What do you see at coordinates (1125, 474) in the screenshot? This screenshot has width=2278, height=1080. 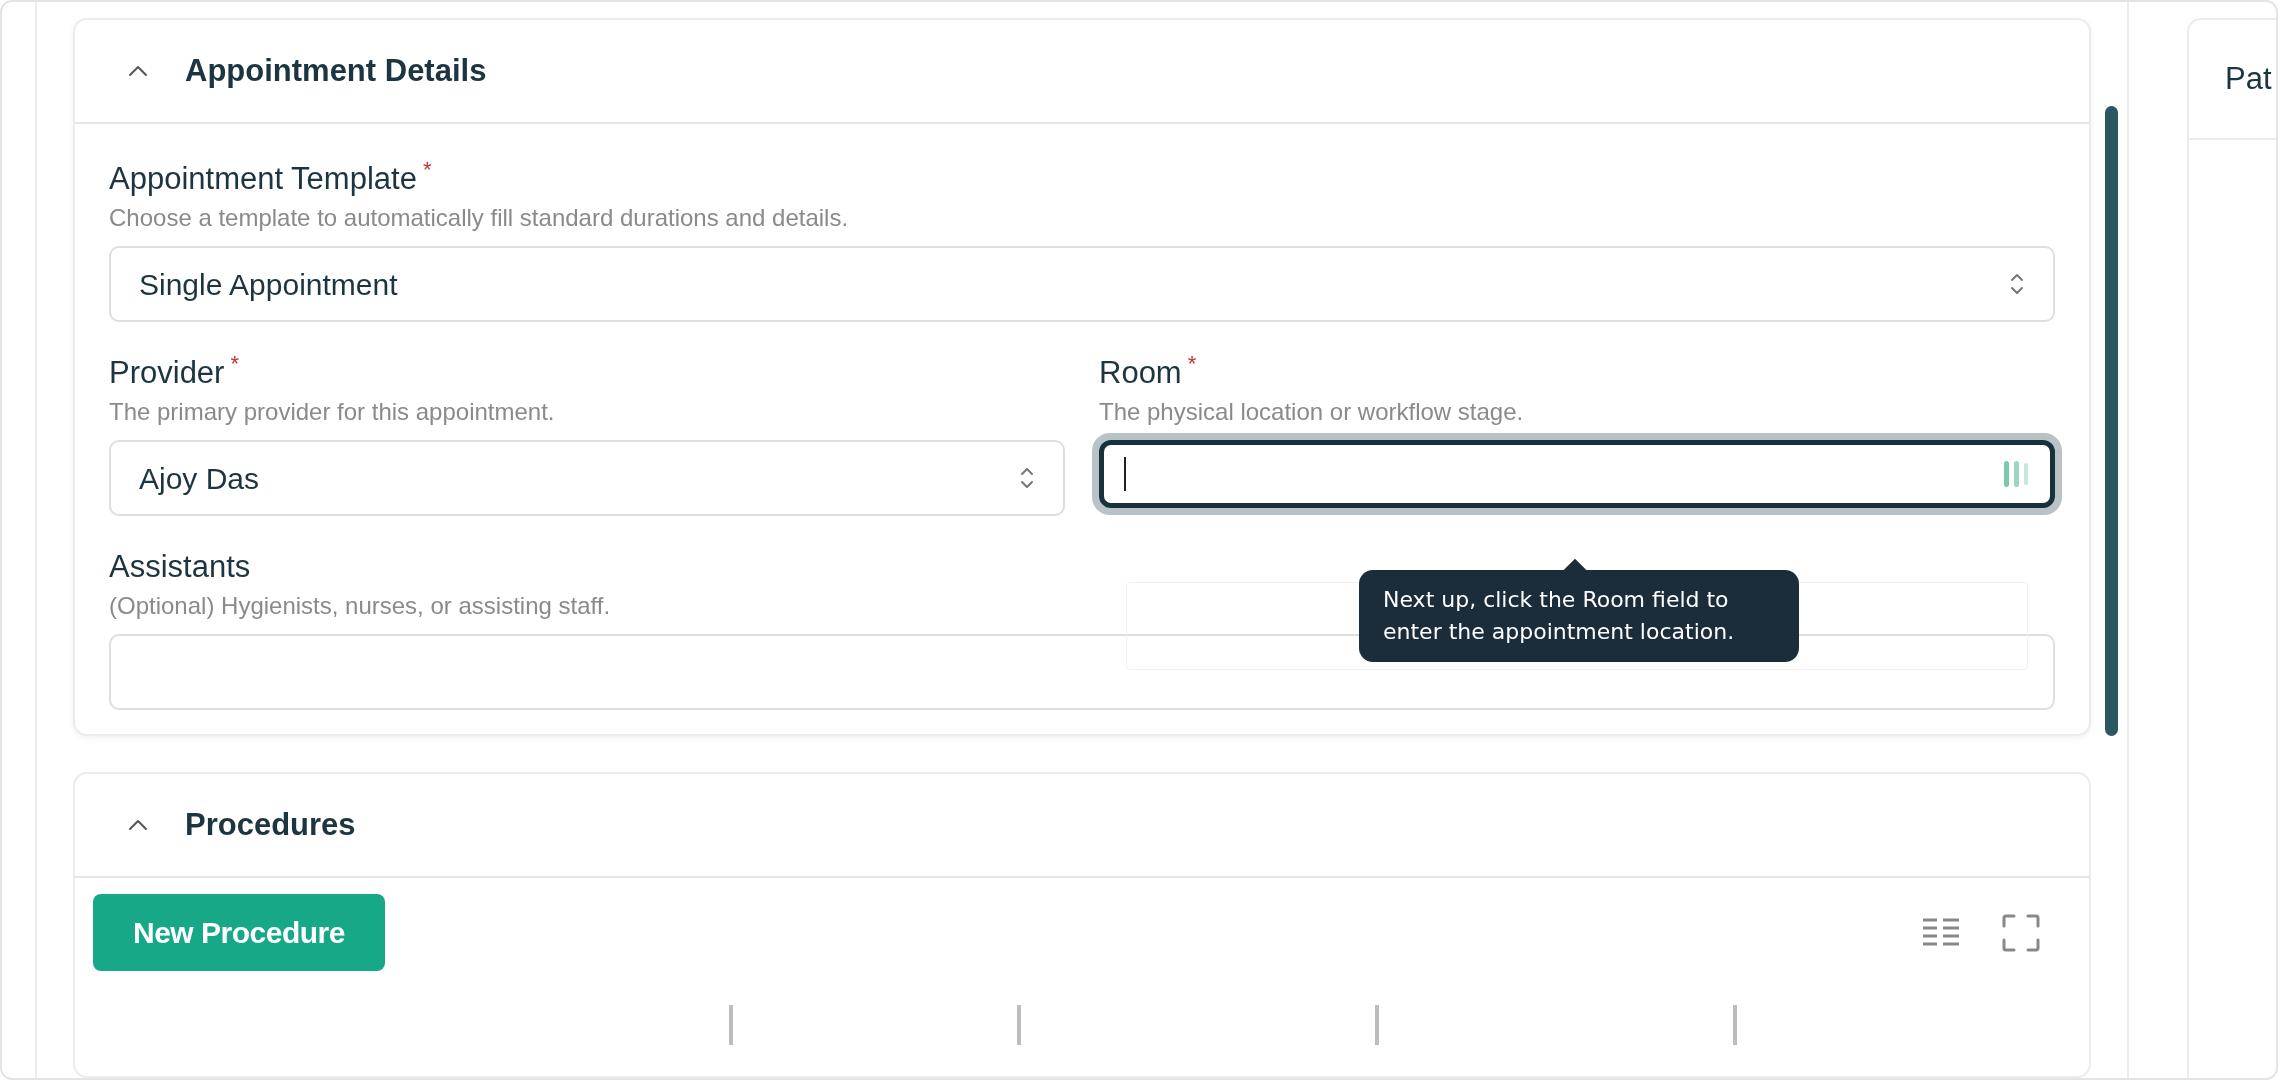 I see `text-cursor` at bounding box center [1125, 474].